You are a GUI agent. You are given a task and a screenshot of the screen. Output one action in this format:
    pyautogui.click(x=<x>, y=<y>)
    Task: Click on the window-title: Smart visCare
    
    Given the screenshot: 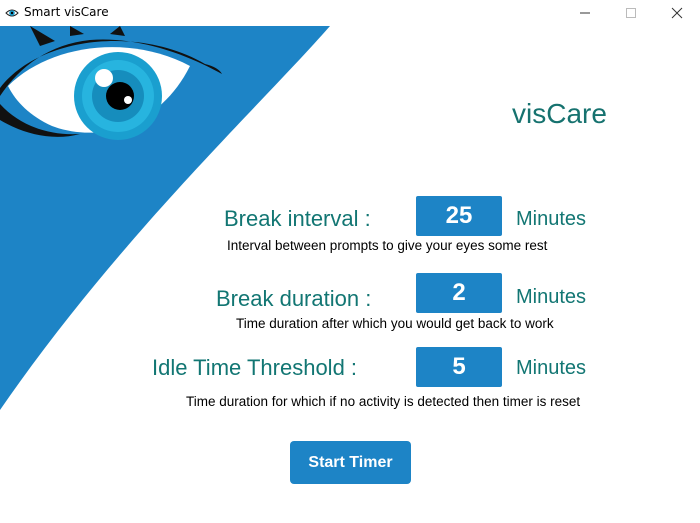 What is the action you would take?
    pyautogui.click(x=66, y=12)
    